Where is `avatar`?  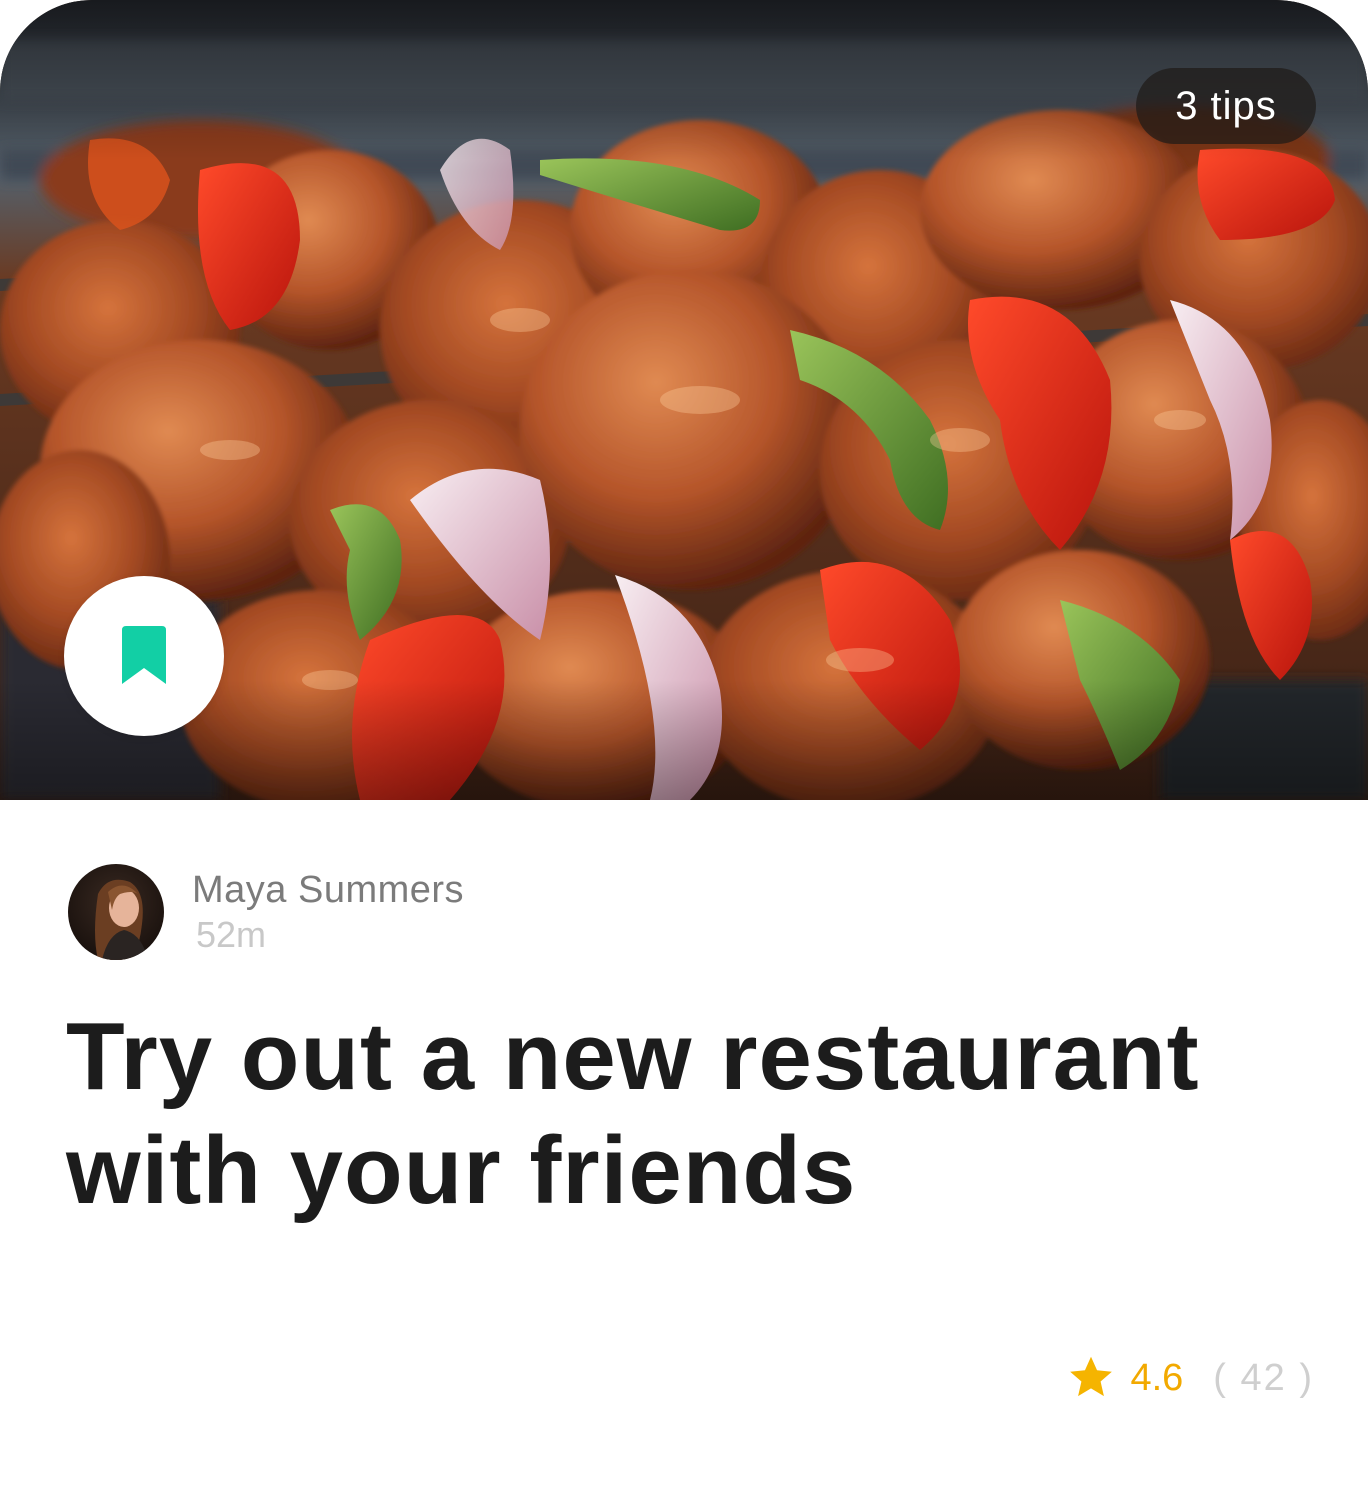
avatar is located at coordinates (116, 912).